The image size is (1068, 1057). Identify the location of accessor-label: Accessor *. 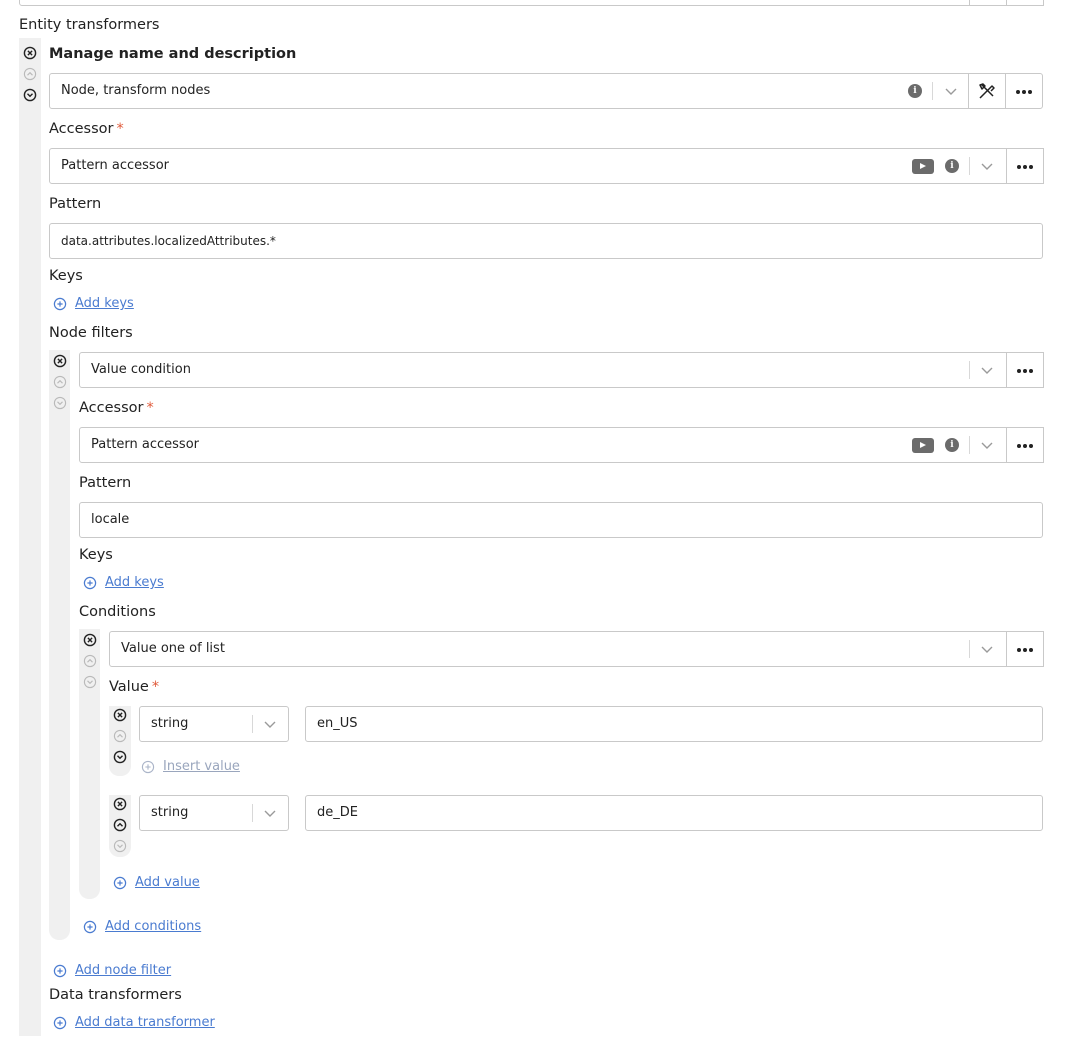
(86, 129).